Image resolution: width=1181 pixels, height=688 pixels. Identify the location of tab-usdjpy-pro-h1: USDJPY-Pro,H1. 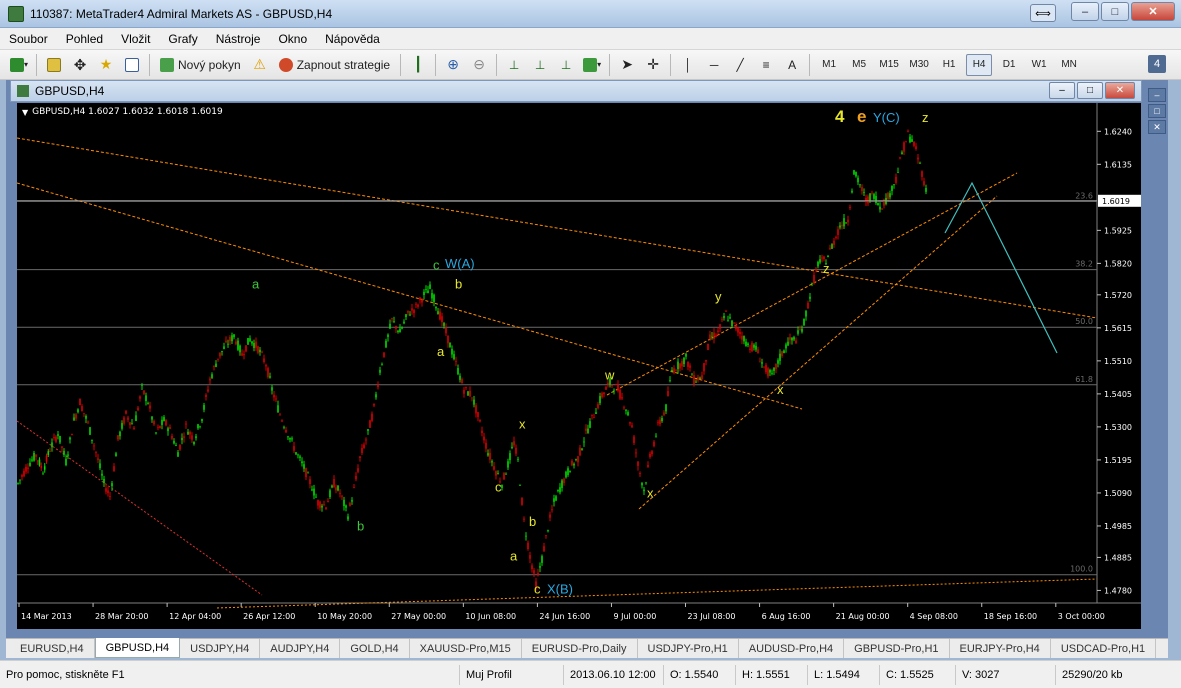
(688, 648).